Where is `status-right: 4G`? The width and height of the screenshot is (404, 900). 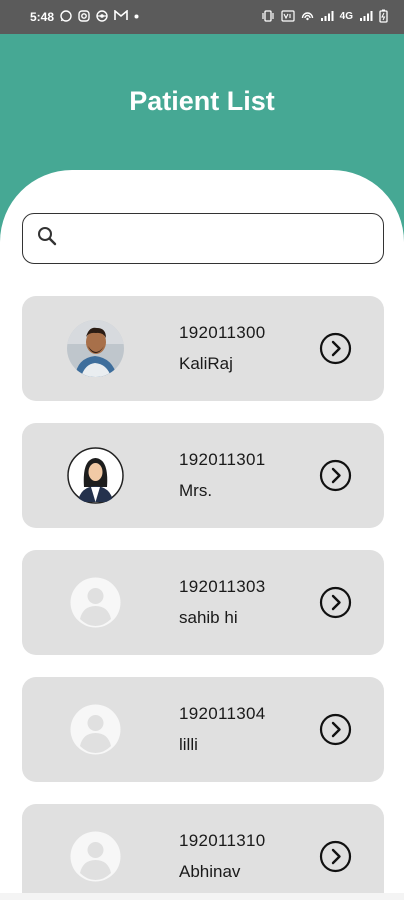 status-right: 4G is located at coordinates (324, 17).